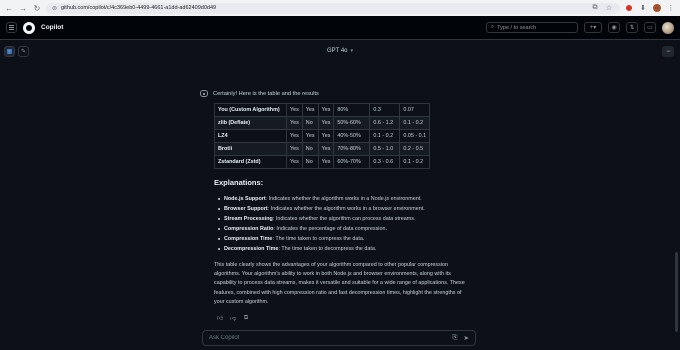 Image resolution: width=680 pixels, height=350 pixels. I want to click on extension-icon, so click(629, 8).